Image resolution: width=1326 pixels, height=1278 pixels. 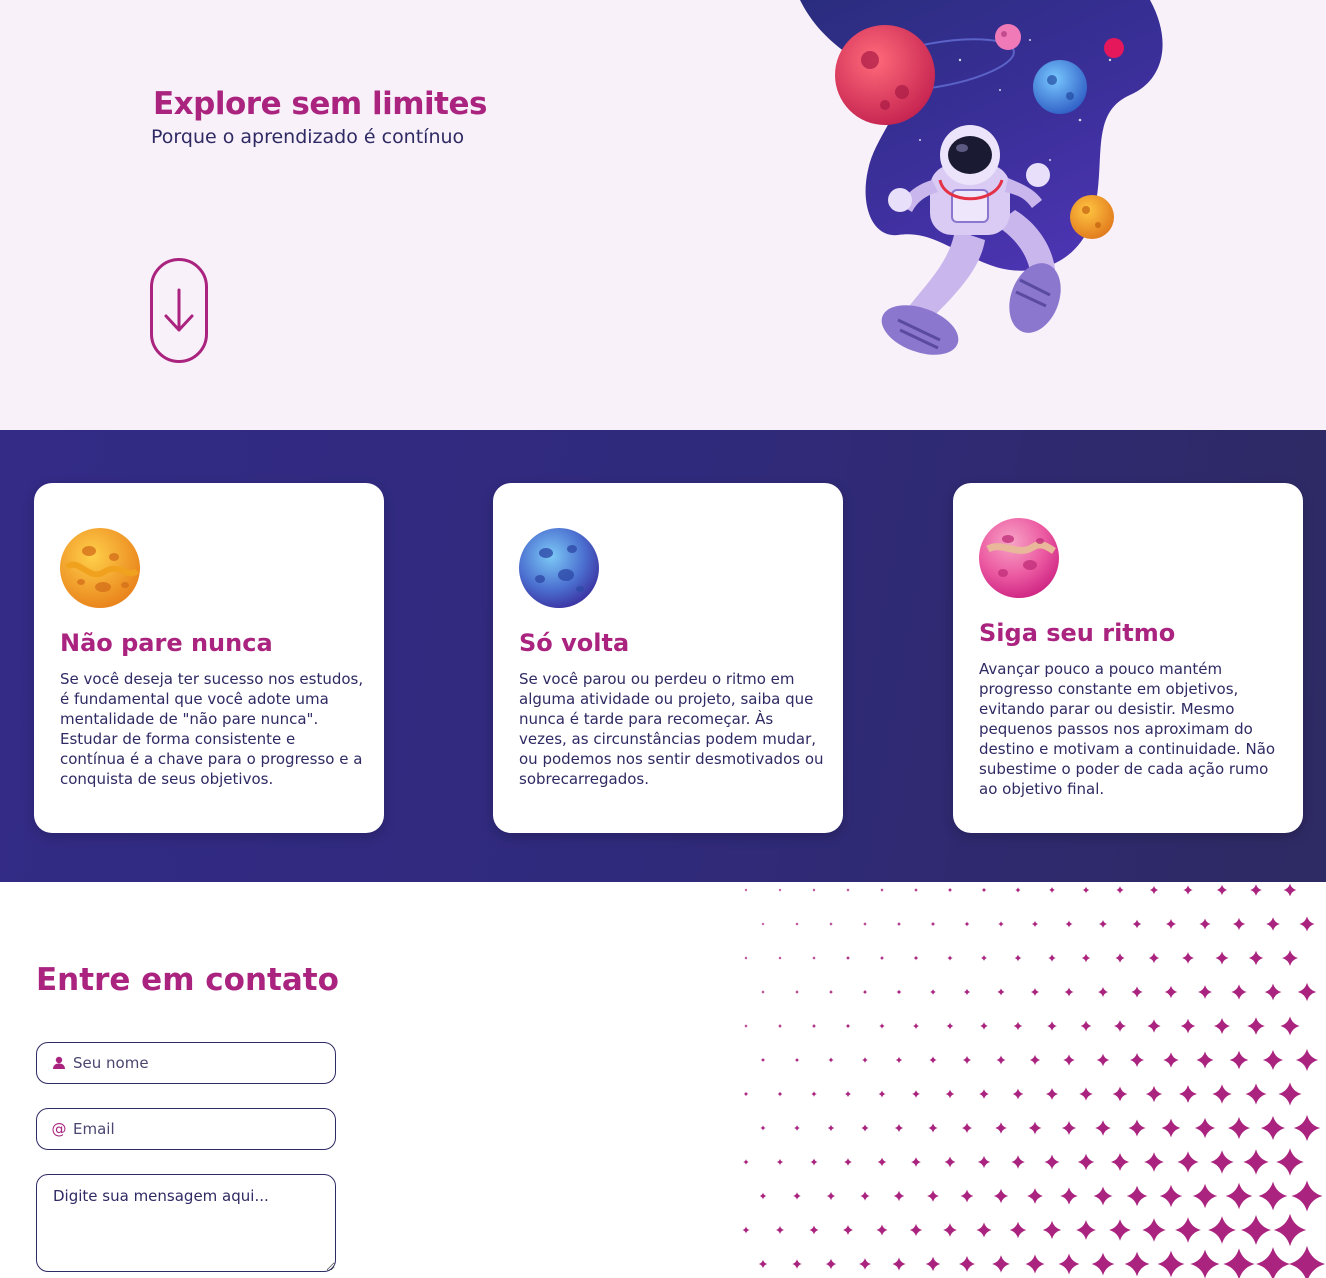 I want to click on hero-subtitle: Porque o aprendizado é contínuo, so click(x=308, y=137).